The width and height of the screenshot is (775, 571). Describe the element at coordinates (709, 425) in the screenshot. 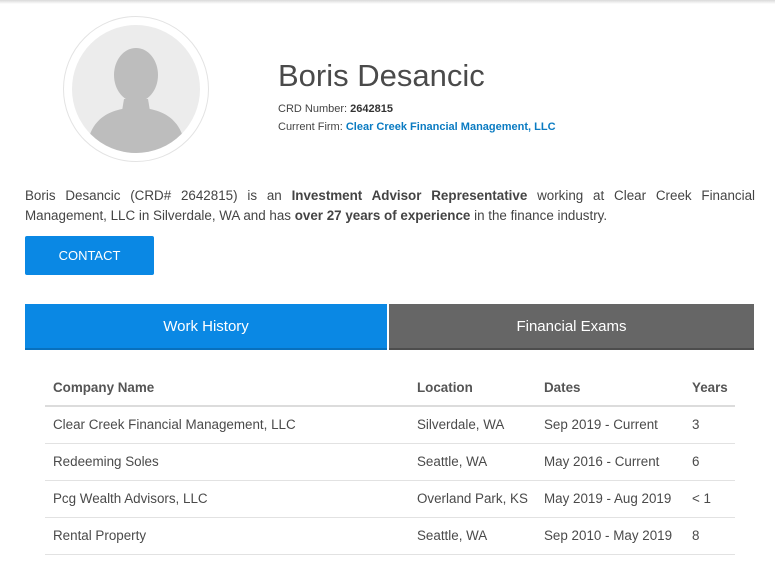

I see `cell-years: 3` at that location.